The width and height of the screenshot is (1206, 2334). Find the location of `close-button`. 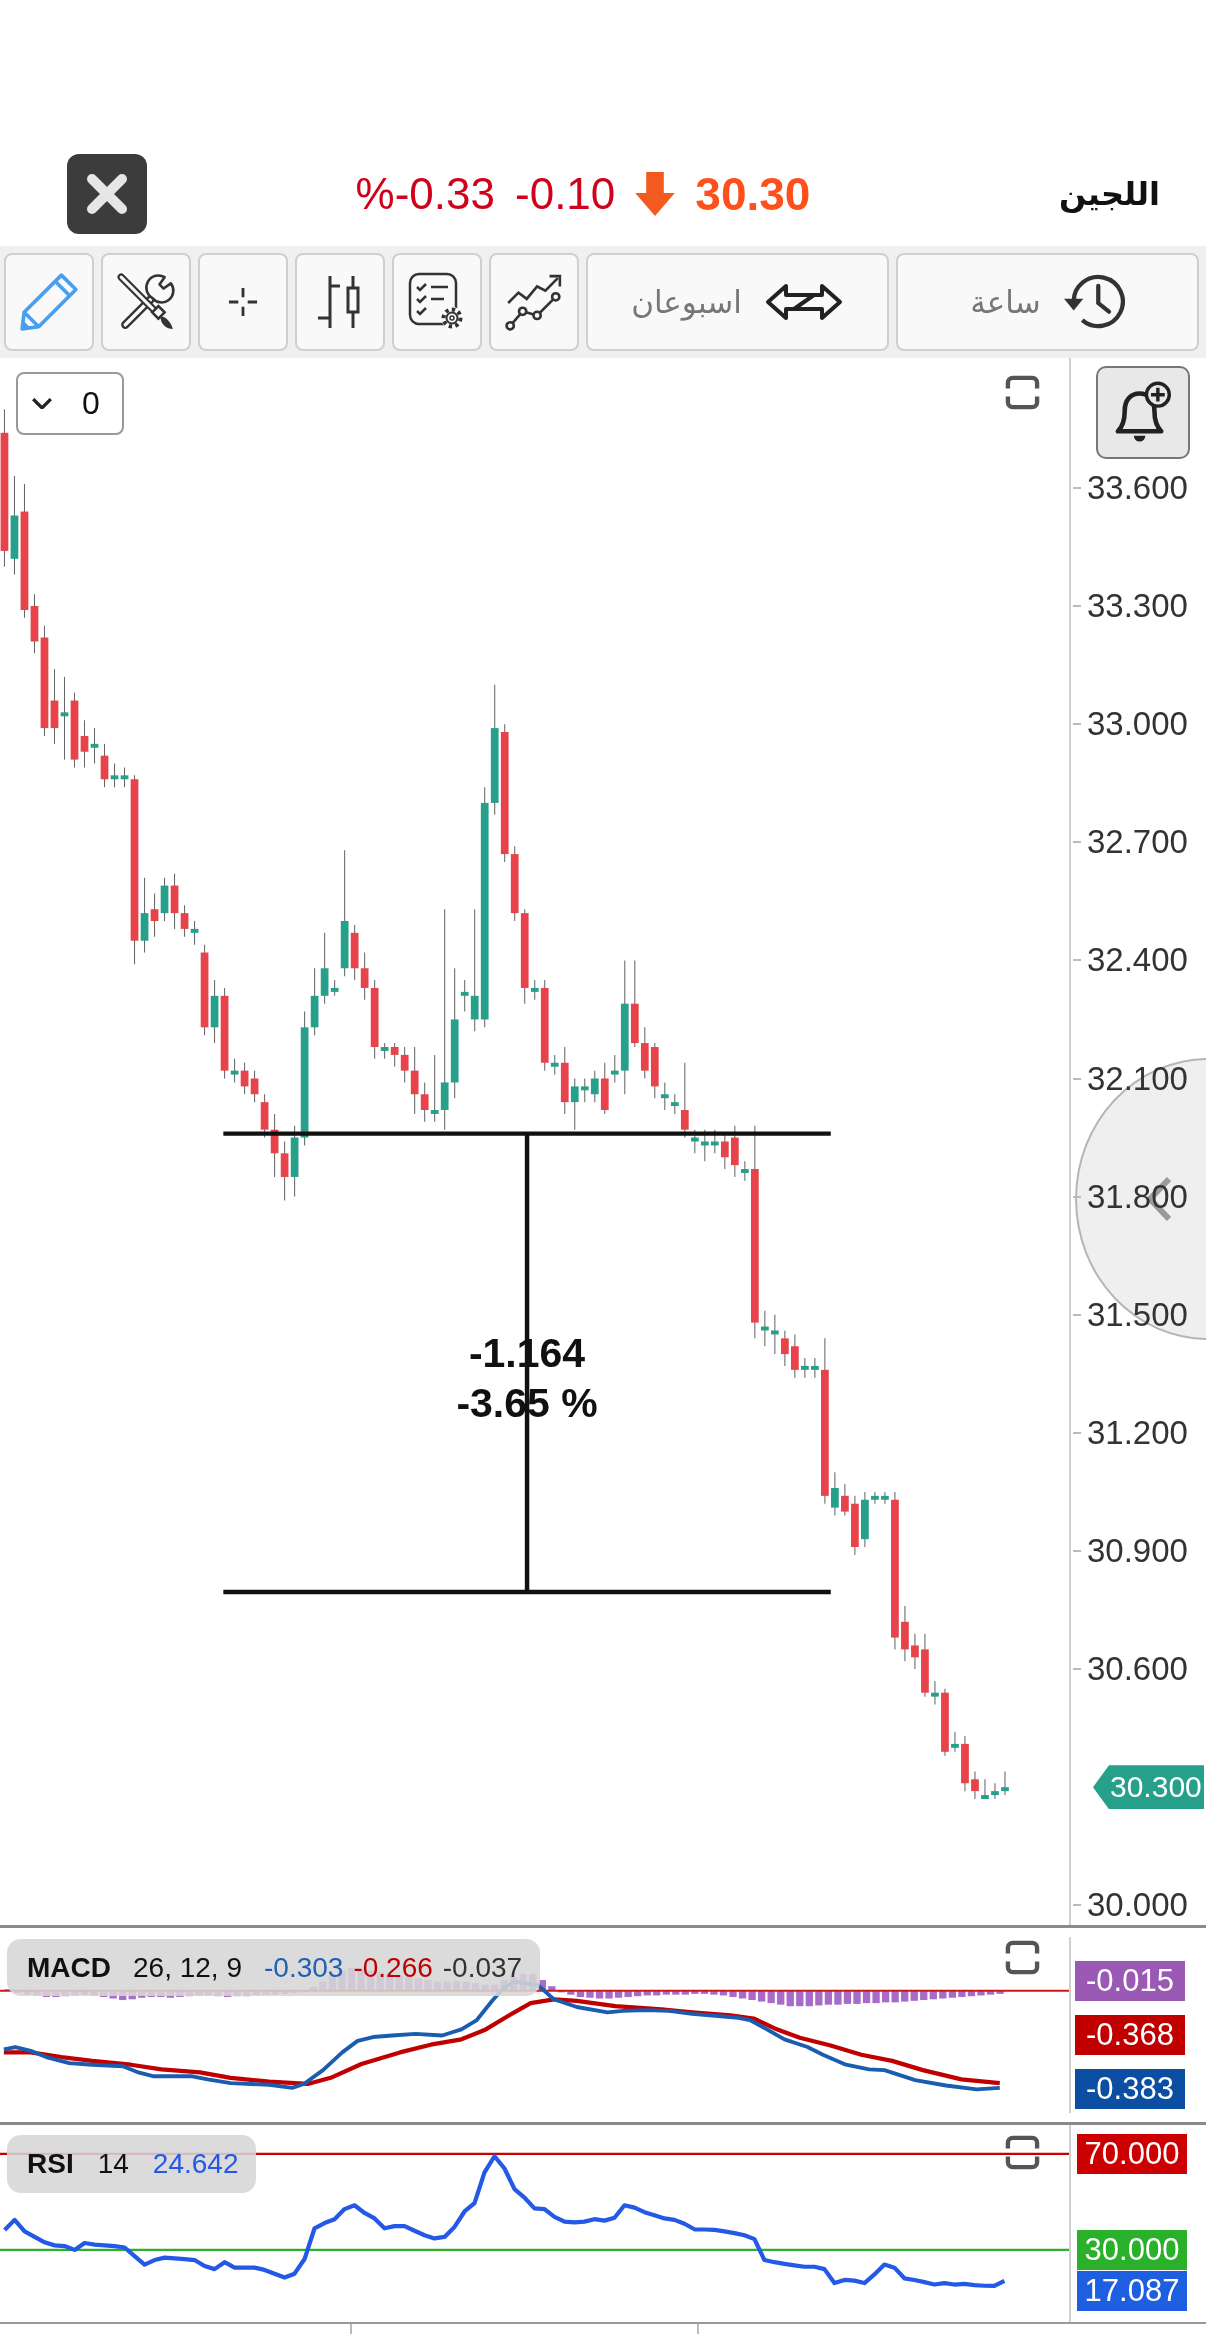

close-button is located at coordinates (107, 194).